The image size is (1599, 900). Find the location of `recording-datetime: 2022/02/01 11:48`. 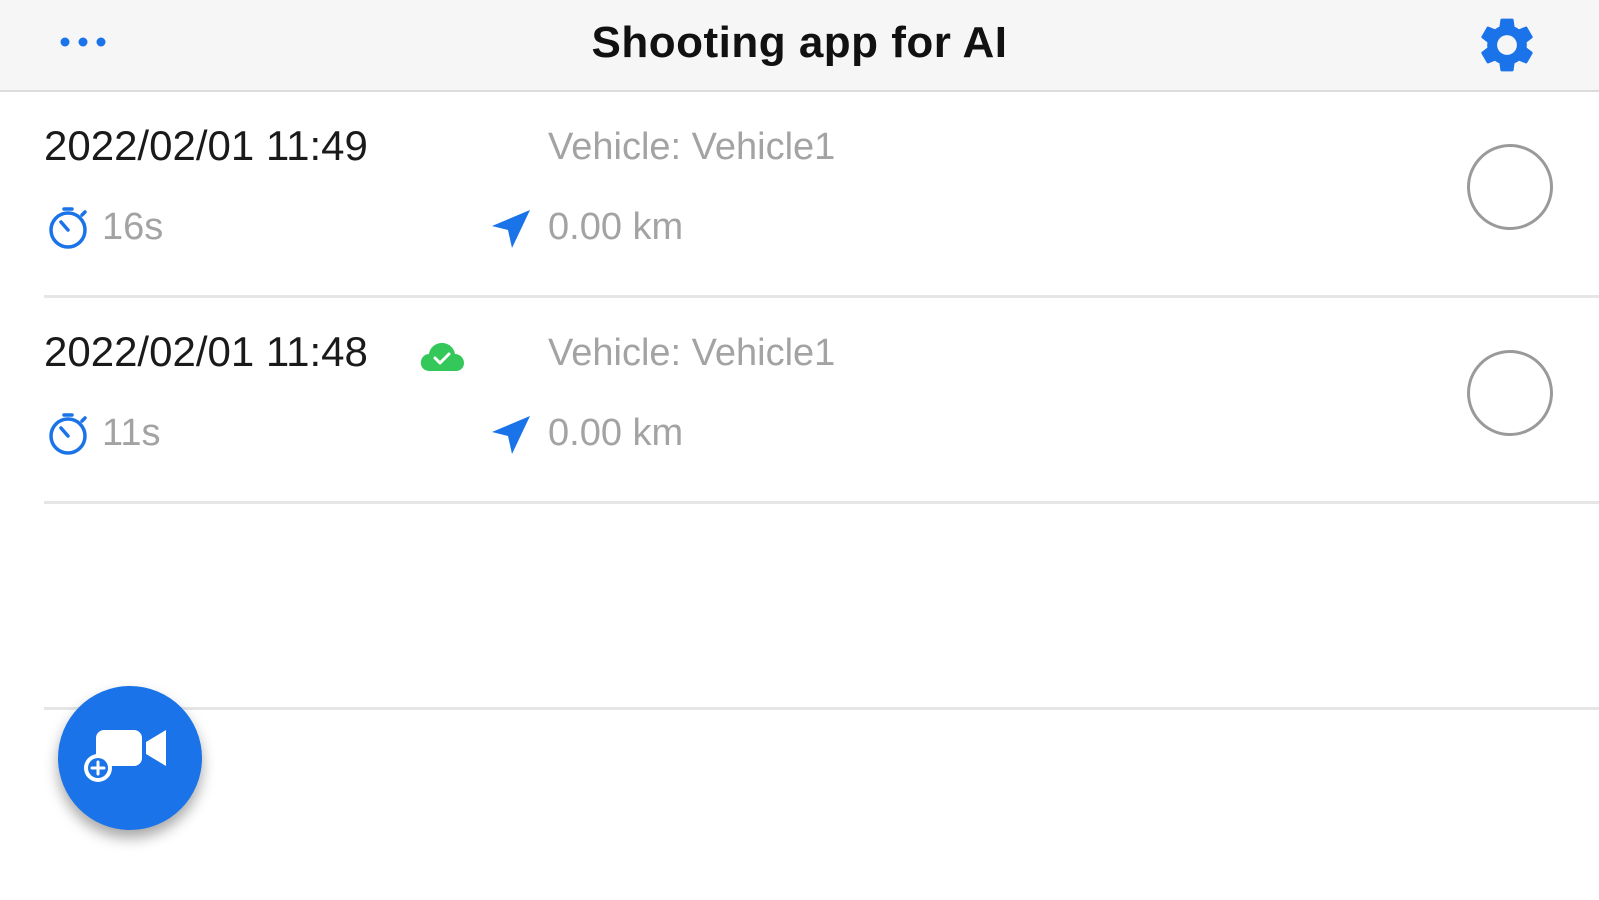

recording-datetime: 2022/02/01 11:48 is located at coordinates (206, 351).